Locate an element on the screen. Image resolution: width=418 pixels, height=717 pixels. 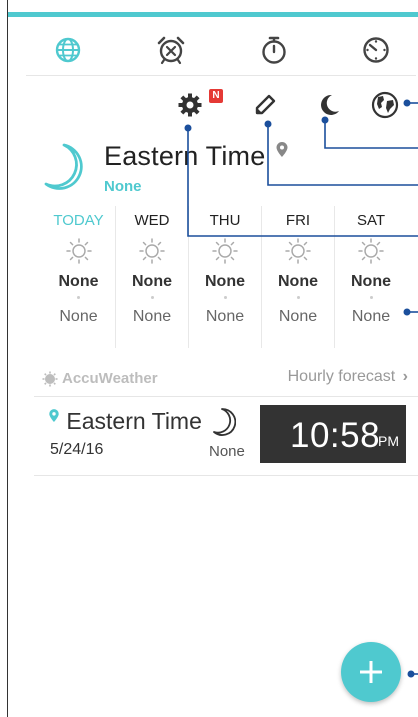
provider-name: AccuWeather is located at coordinates (110, 378).